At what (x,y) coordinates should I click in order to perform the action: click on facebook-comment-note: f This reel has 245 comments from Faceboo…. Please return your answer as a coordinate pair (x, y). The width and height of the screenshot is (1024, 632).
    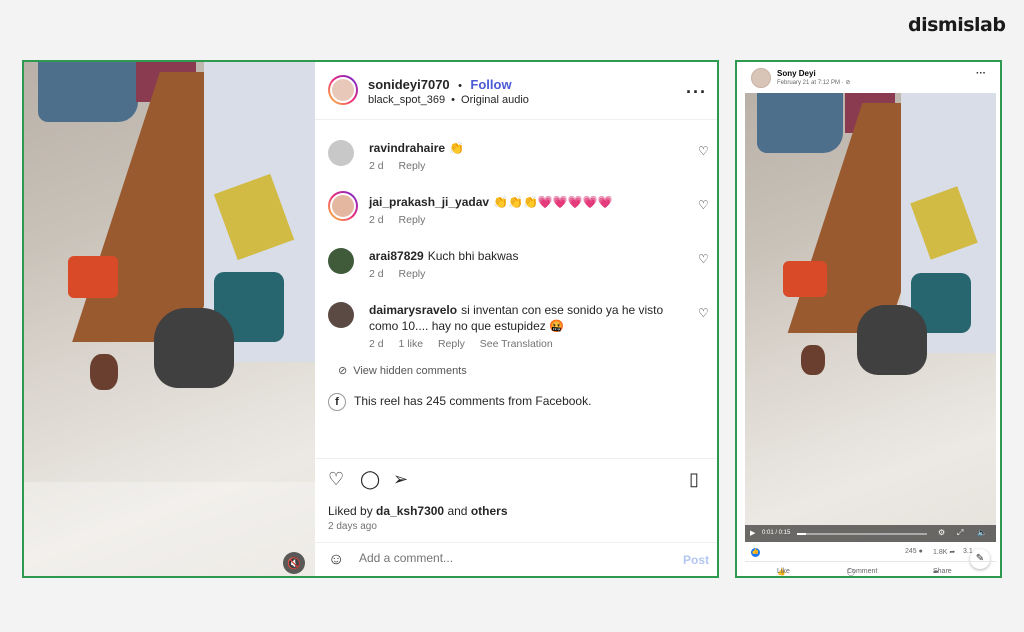
    Looking at the image, I should click on (459, 402).